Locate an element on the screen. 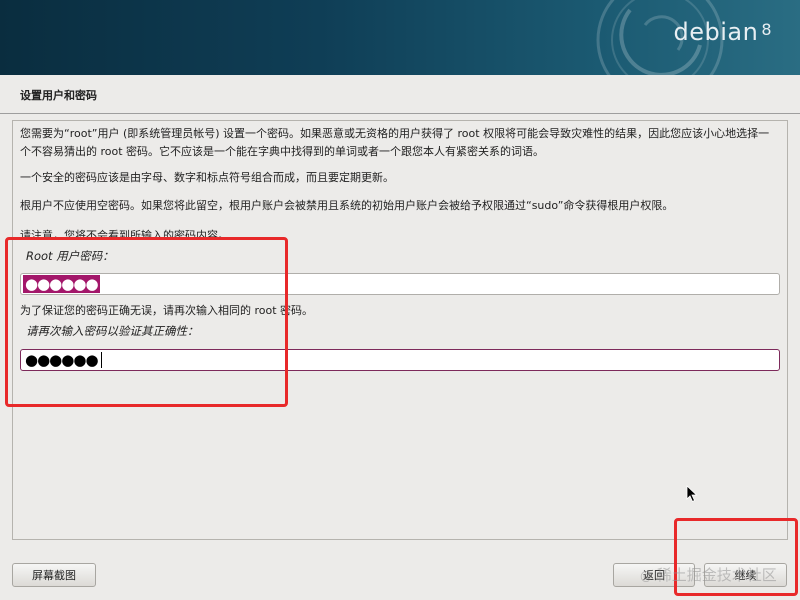 This screenshot has height=600, width=800. title-divider is located at coordinates (400, 113).